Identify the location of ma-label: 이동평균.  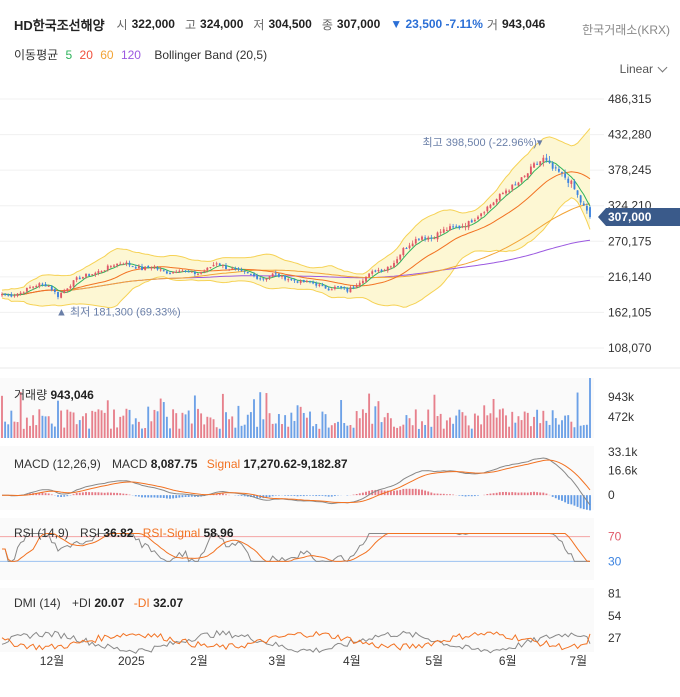
(36, 55).